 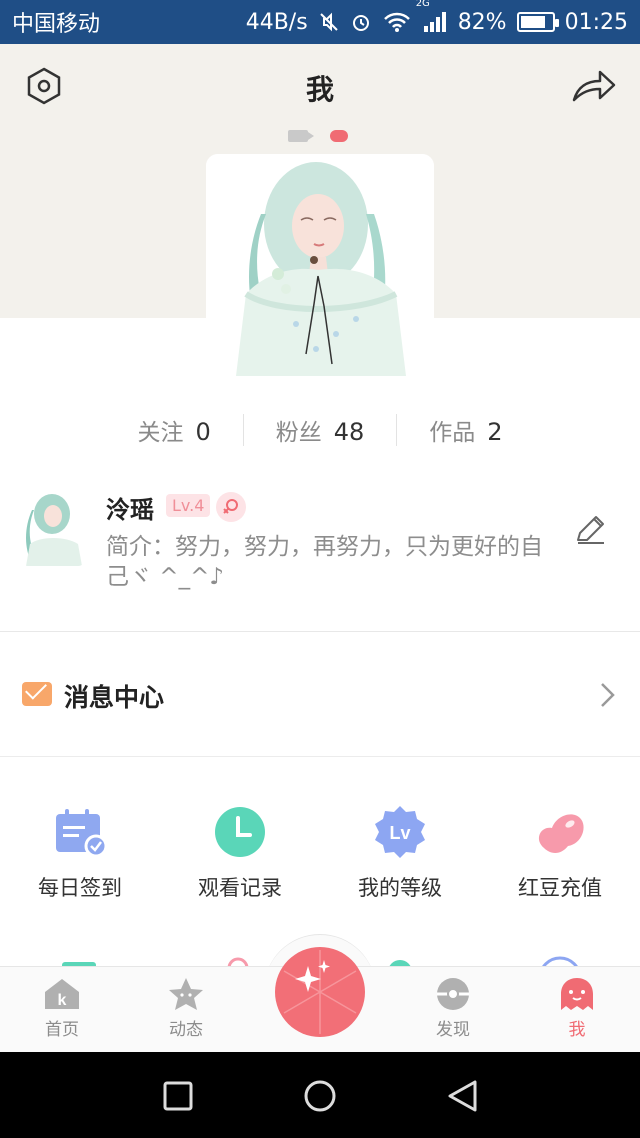 What do you see at coordinates (339, 136) in the screenshot?
I see `image-page-dot-active` at bounding box center [339, 136].